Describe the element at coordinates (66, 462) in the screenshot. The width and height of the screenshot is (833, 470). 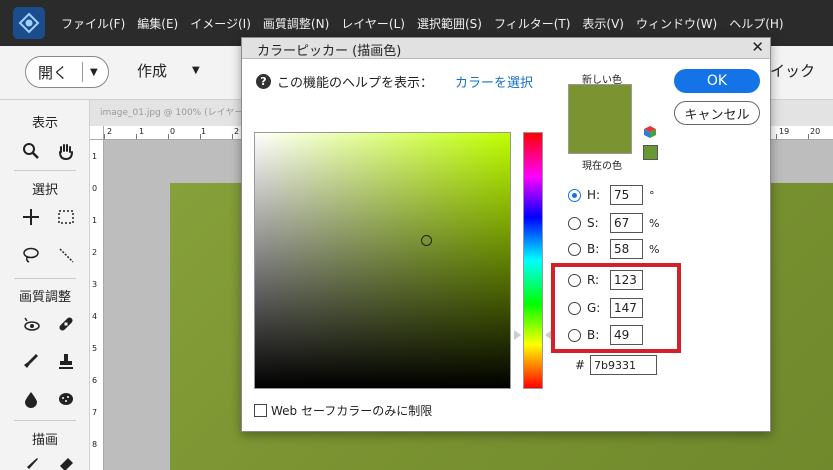
I see `eraser-icon` at that location.